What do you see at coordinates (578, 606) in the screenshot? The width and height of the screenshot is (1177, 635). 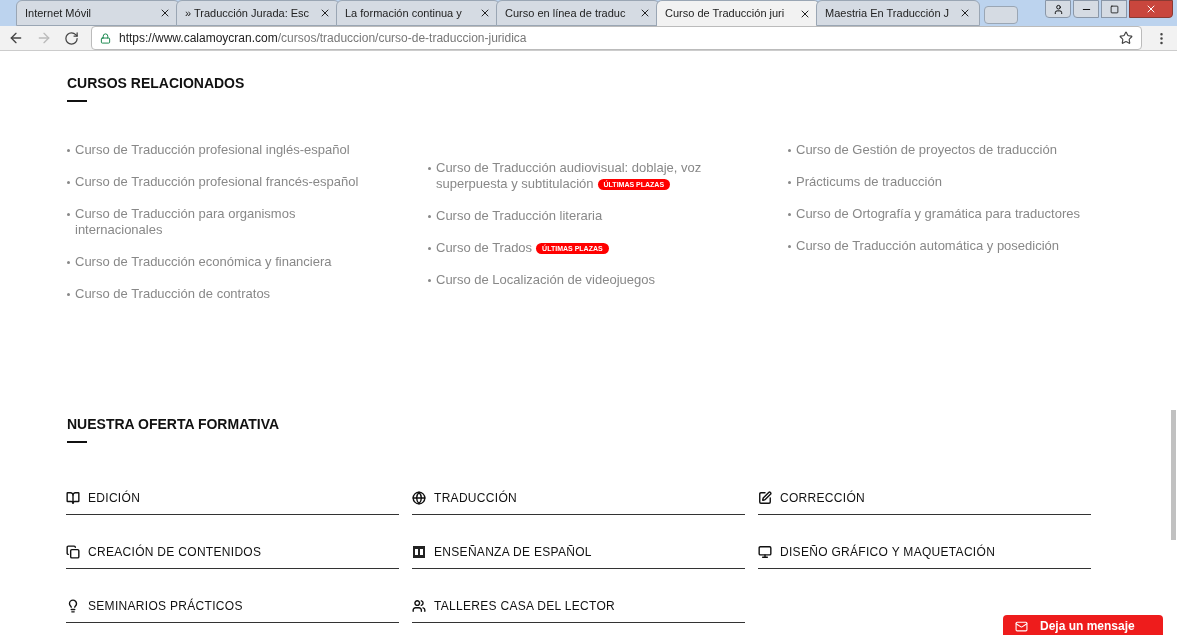 I see `category-link: TALLERES CASA DEL LECTOR` at bounding box center [578, 606].